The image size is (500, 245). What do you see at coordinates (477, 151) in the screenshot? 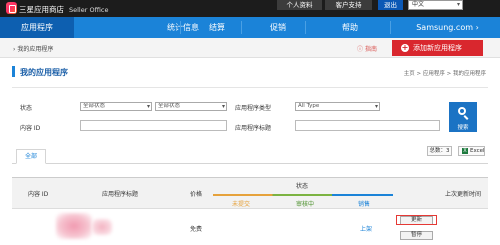
I see `excel-label: Excel` at bounding box center [477, 151].